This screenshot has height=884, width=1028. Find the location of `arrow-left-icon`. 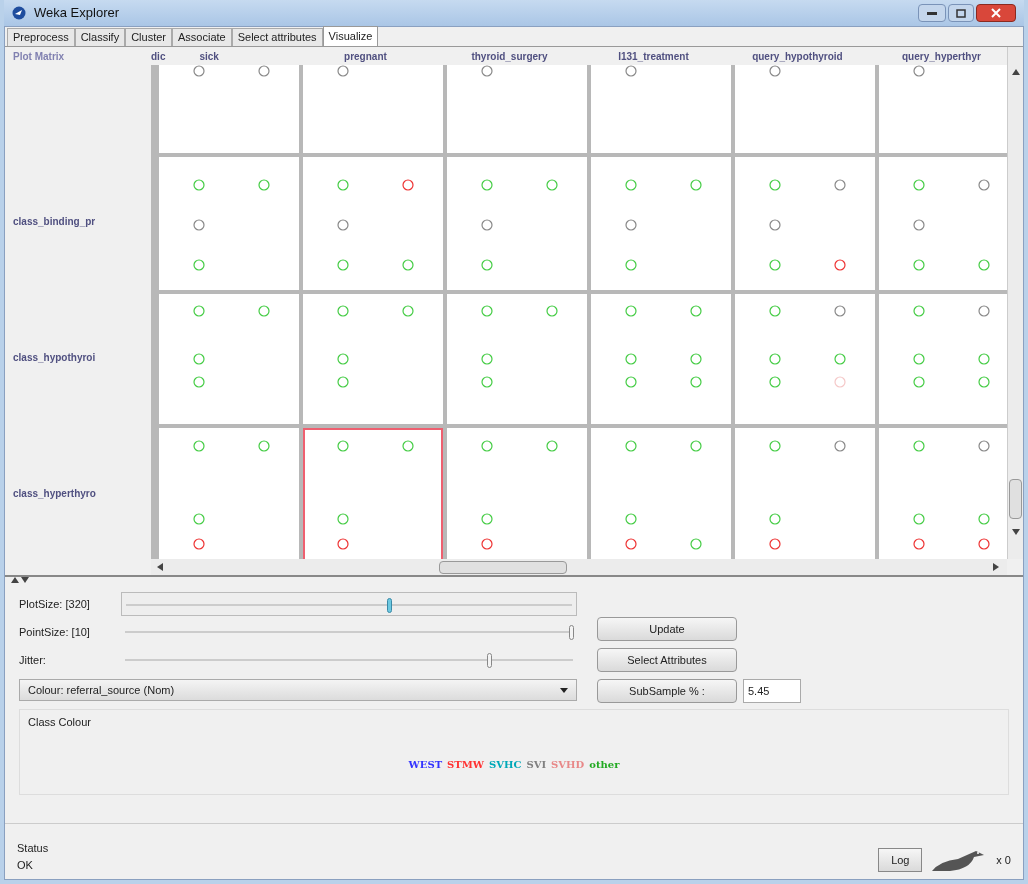

arrow-left-icon is located at coordinates (161, 567).